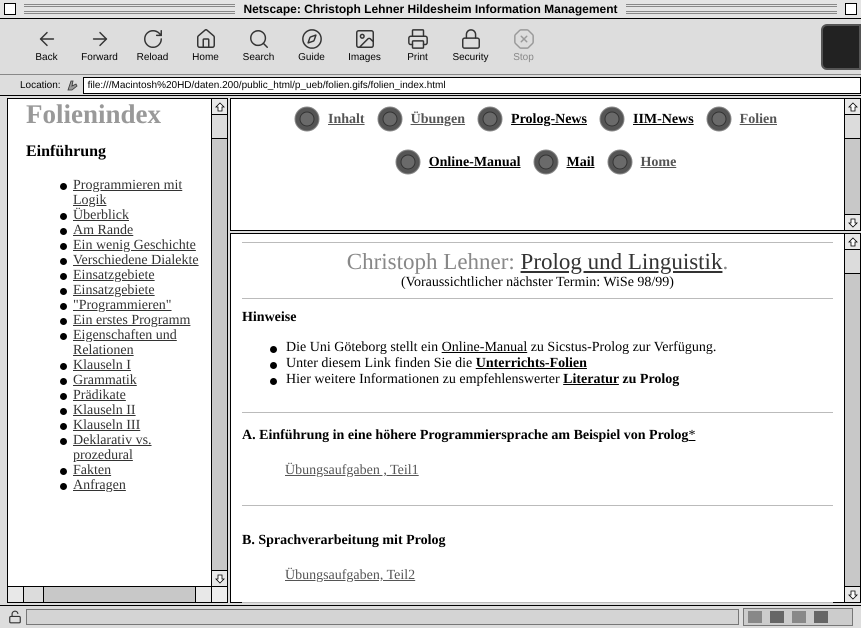 This screenshot has width=861, height=628. What do you see at coordinates (138, 193) in the screenshot?
I see `sidebar-link: Programmieren mit Logik` at bounding box center [138, 193].